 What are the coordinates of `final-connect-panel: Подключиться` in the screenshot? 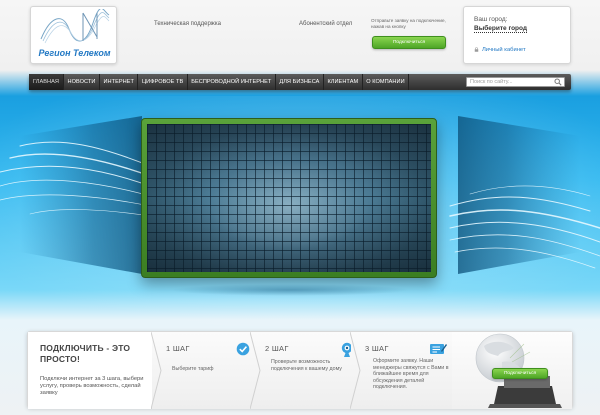 It's located at (512, 370).